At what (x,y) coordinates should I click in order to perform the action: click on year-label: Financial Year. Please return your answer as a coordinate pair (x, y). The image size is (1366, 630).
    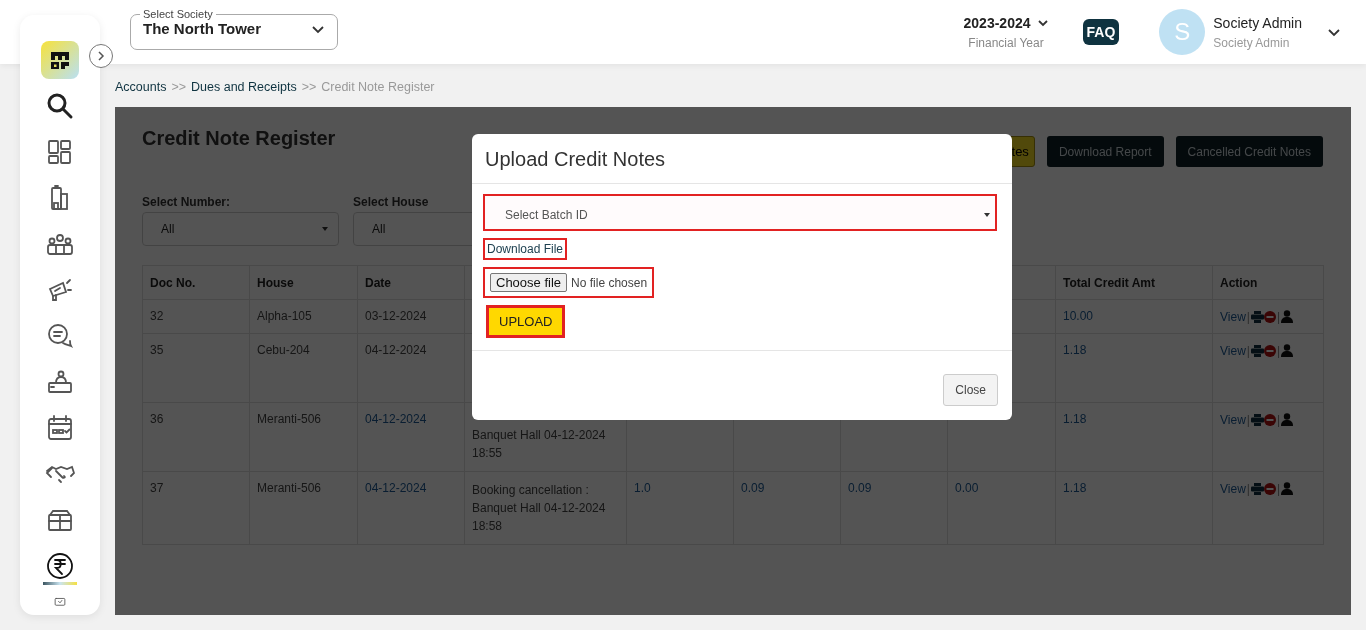
    Looking at the image, I should click on (1006, 42).